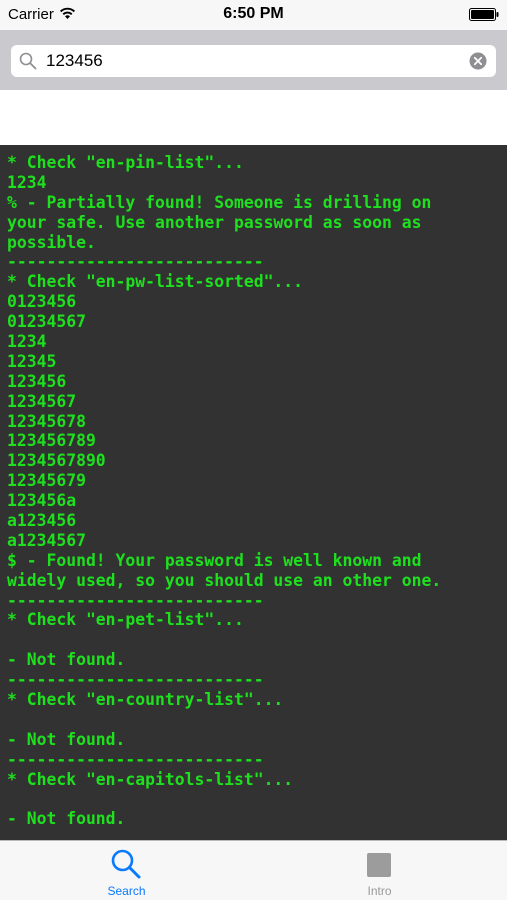 This screenshot has height=900, width=507. I want to click on status-bar: Carrier 6:50 PM, so click(253, 15).